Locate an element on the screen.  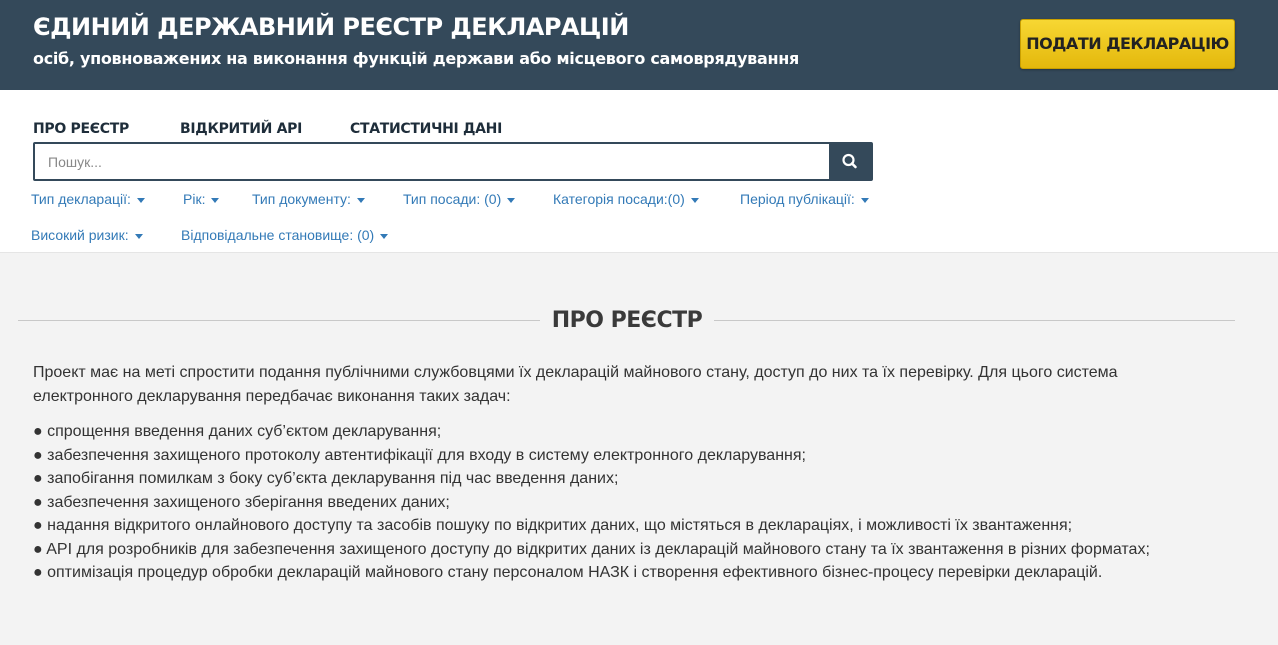
filter-label: Період публікації: is located at coordinates (797, 199).